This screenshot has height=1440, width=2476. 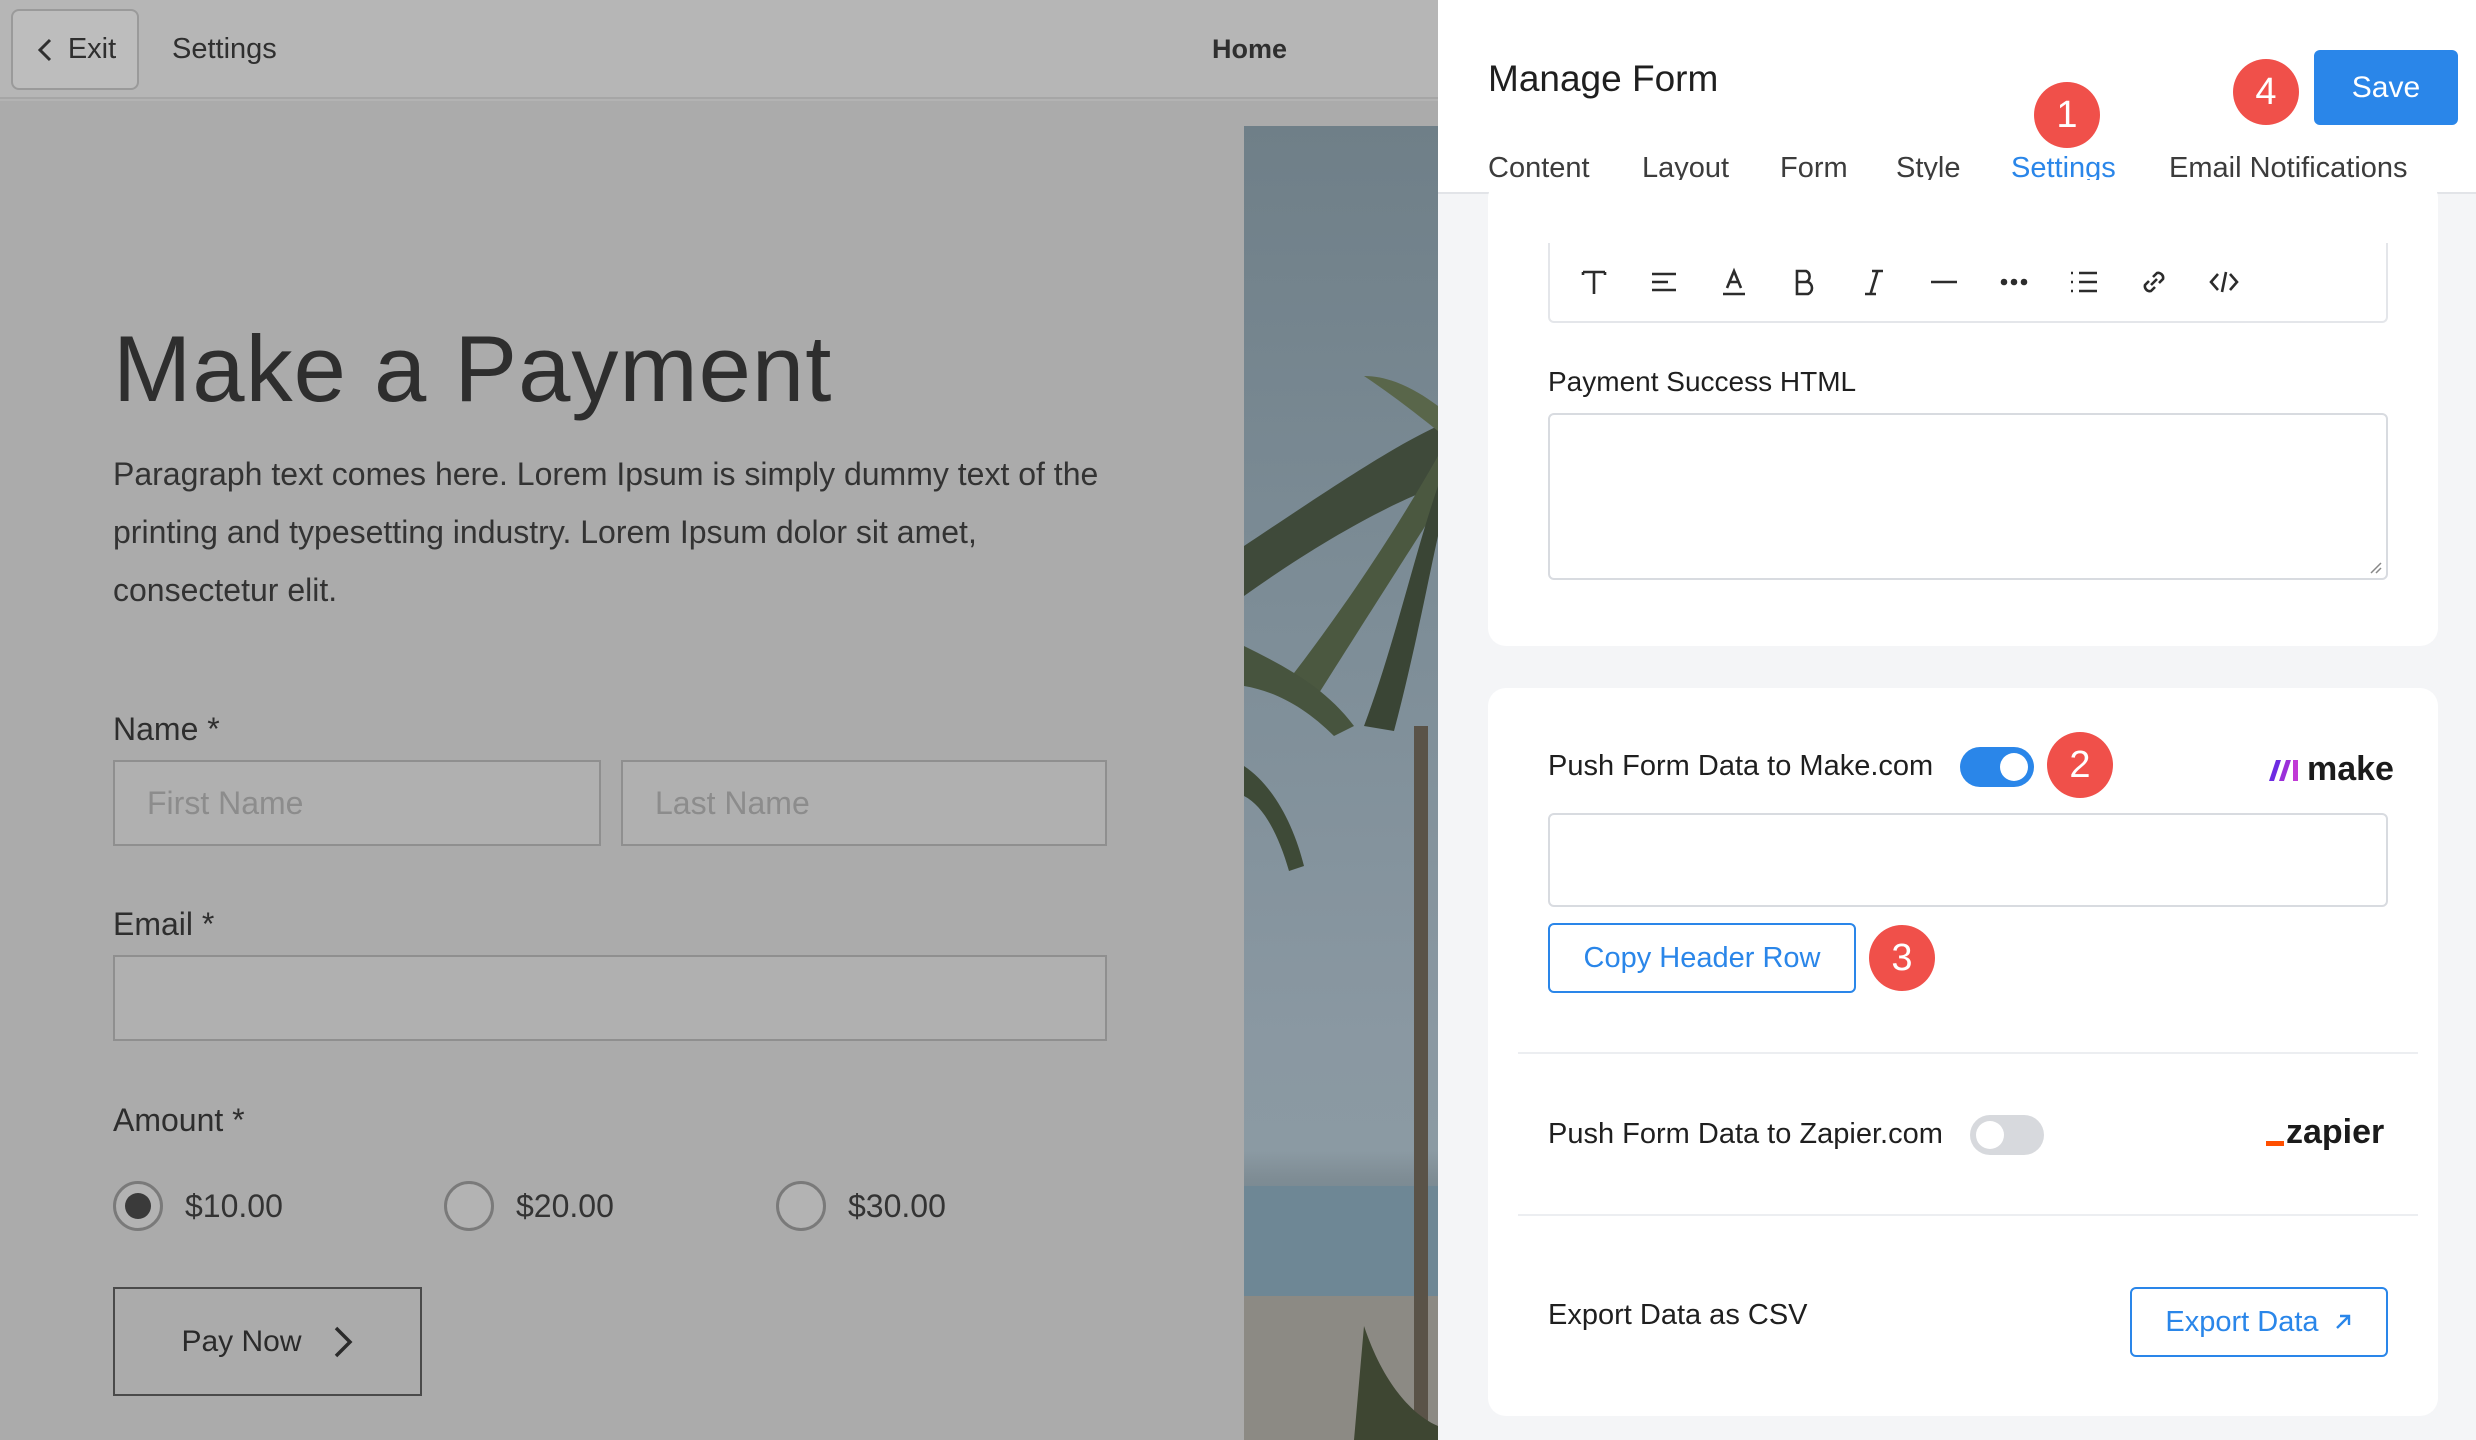 I want to click on more-icon, so click(x=2014, y=282).